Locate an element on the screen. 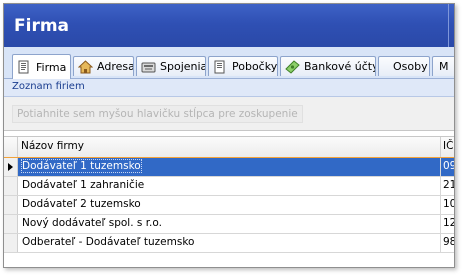 This screenshot has height=277, width=462. column-header-label: Názov firmy is located at coordinates (52, 146).